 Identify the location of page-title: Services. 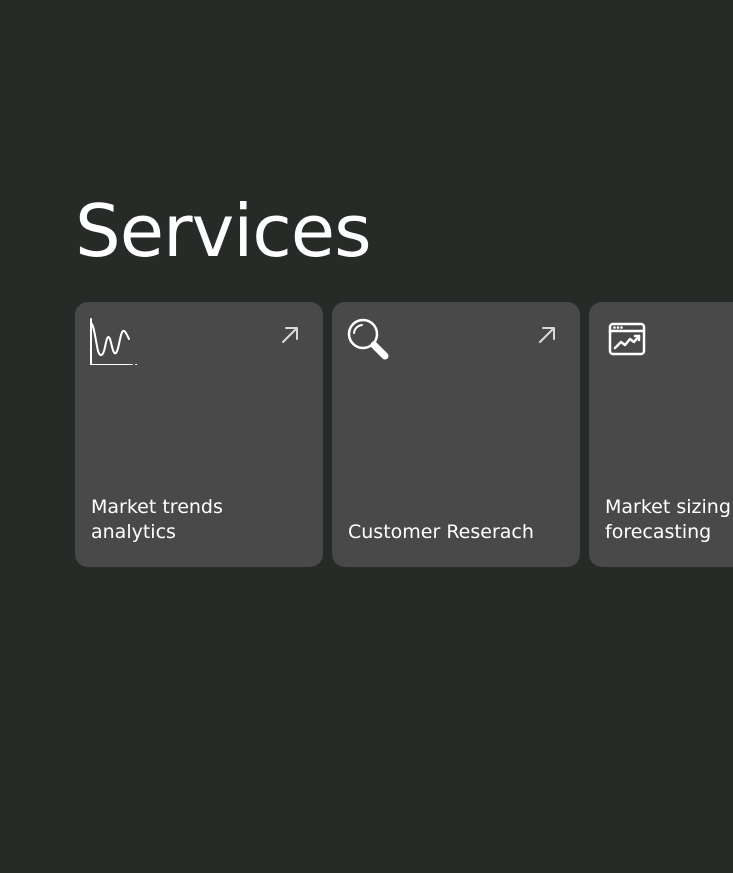
(223, 231).